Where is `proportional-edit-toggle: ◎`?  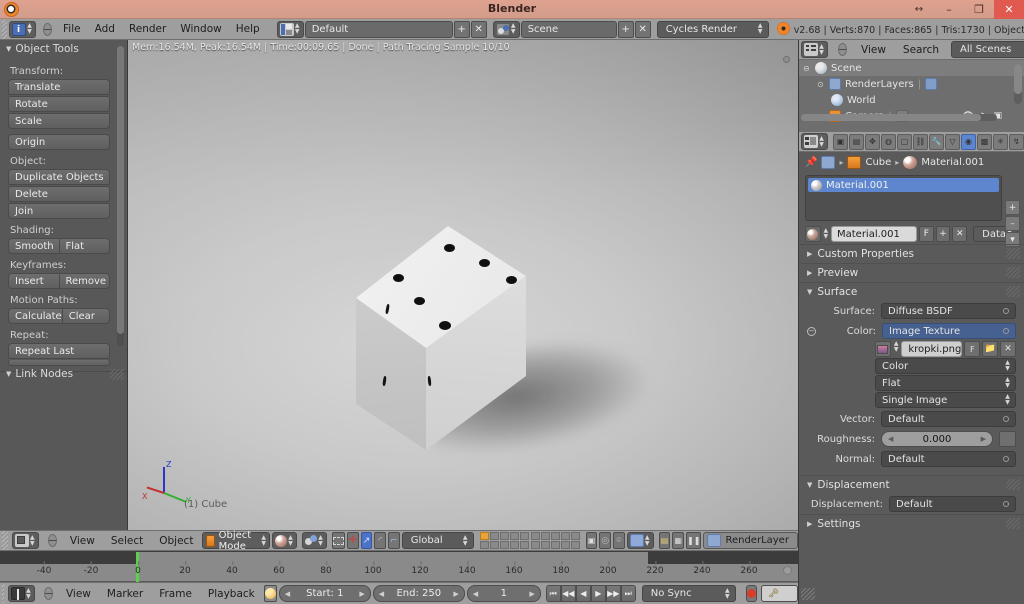
proportional-edit-toggle: ◎ is located at coordinates (605, 540).